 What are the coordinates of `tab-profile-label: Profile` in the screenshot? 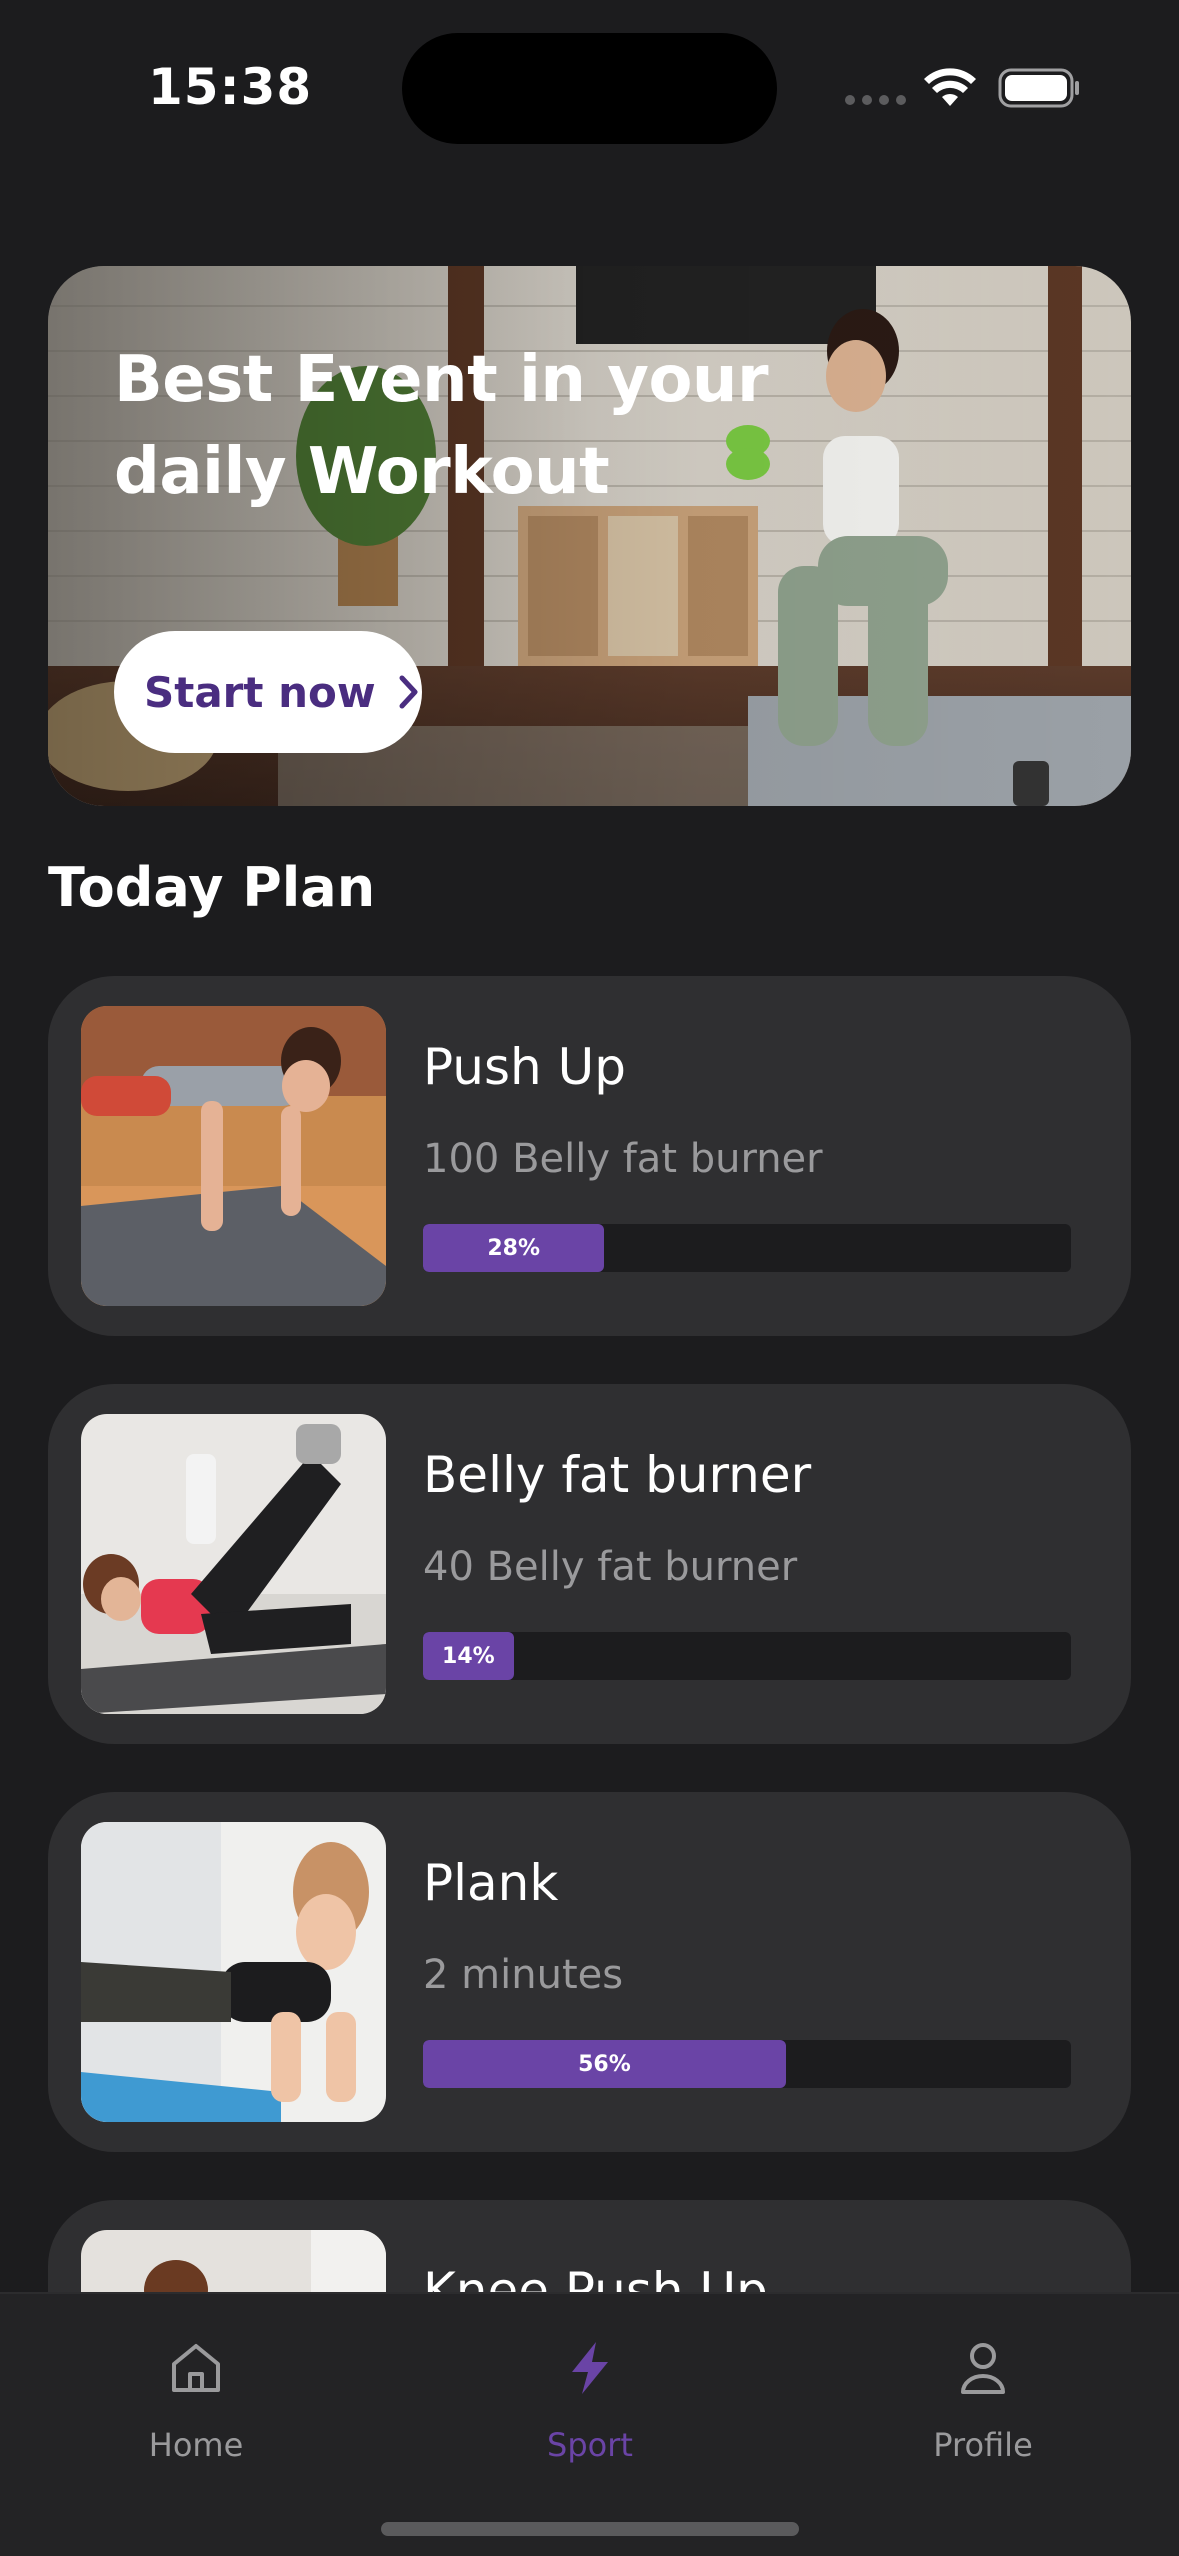 It's located at (983, 2445).